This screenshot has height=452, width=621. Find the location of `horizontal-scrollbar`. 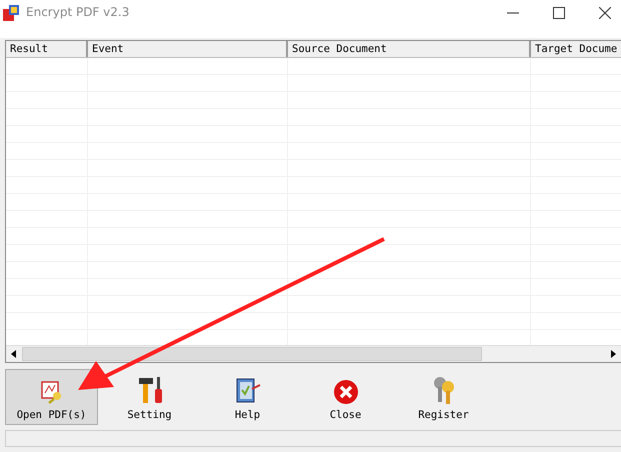

horizontal-scrollbar is located at coordinates (313, 353).